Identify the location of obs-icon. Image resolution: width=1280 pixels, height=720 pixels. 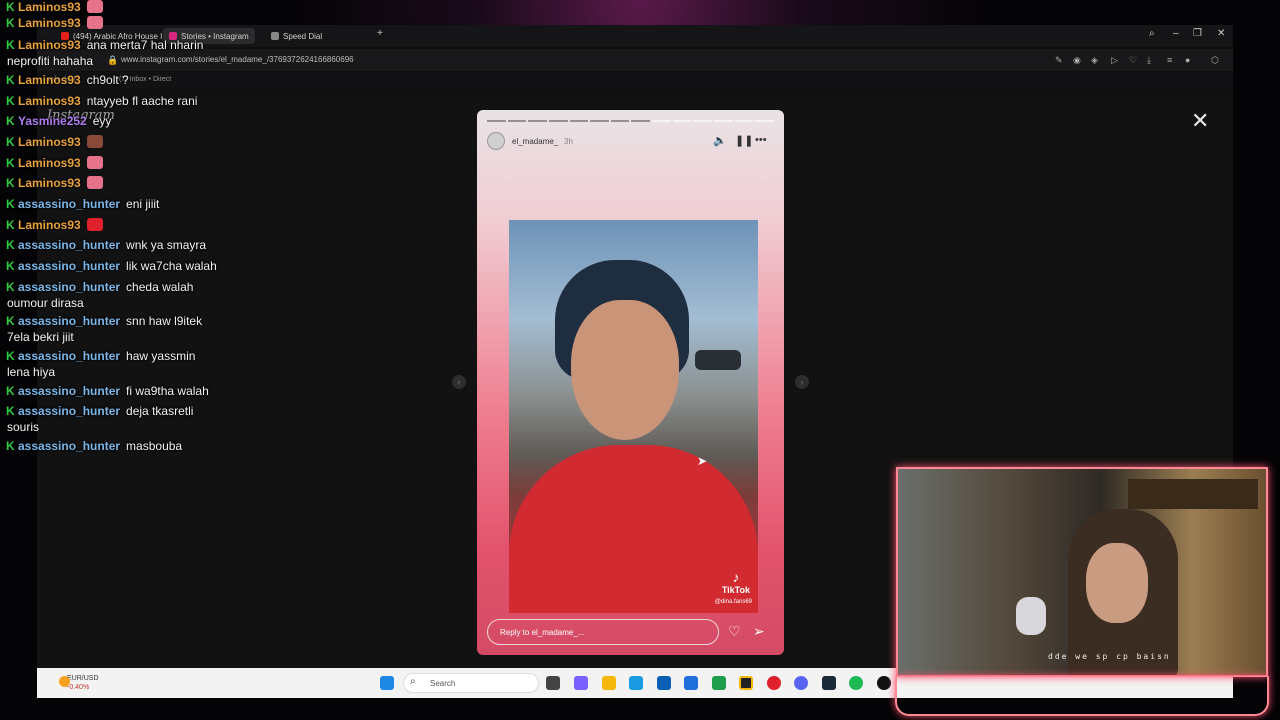
(746, 683).